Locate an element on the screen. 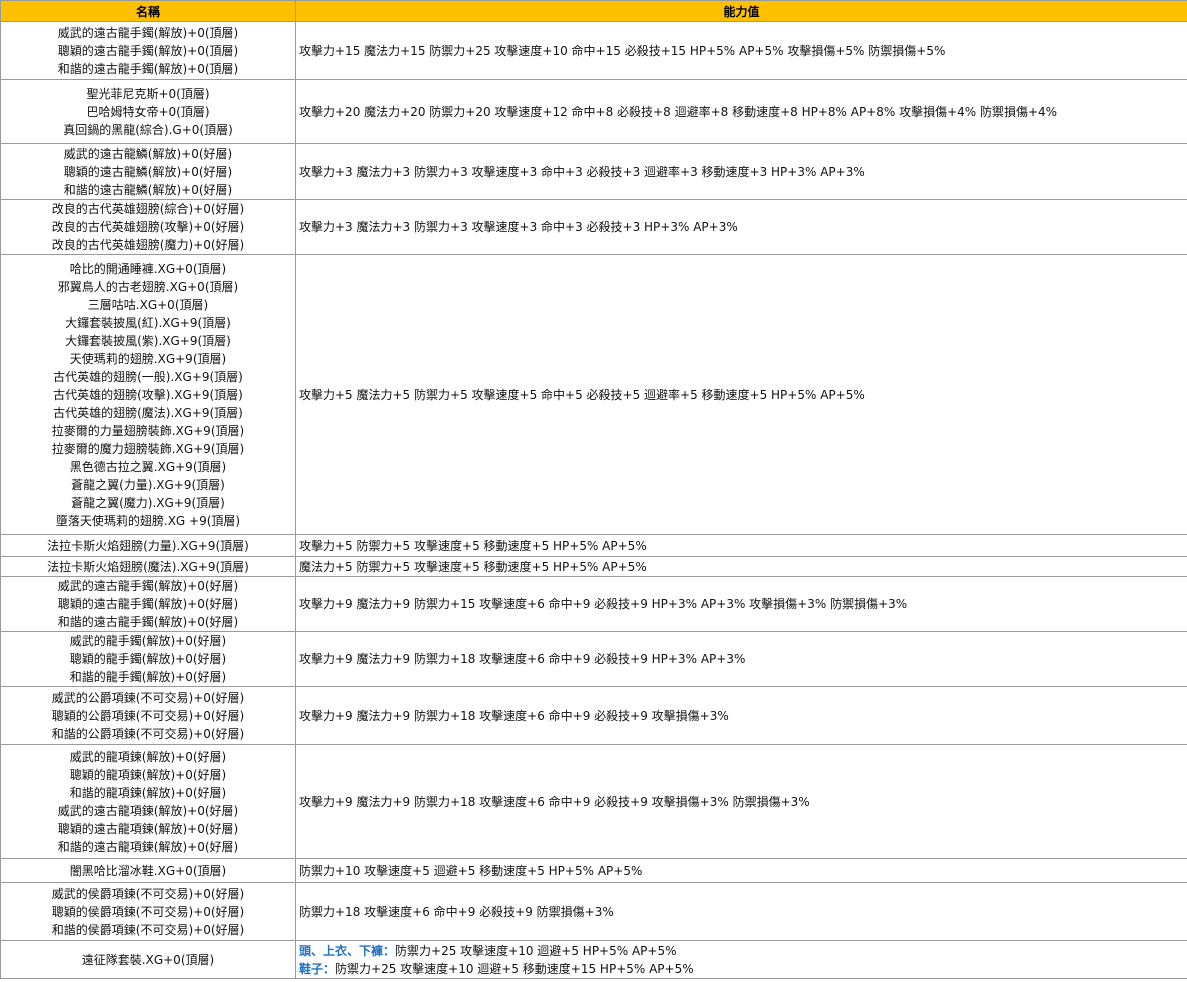 The height and width of the screenshot is (982, 1187). item-name: 真回鍋的黑龍(綜合).G+0(頂層) is located at coordinates (148, 129).